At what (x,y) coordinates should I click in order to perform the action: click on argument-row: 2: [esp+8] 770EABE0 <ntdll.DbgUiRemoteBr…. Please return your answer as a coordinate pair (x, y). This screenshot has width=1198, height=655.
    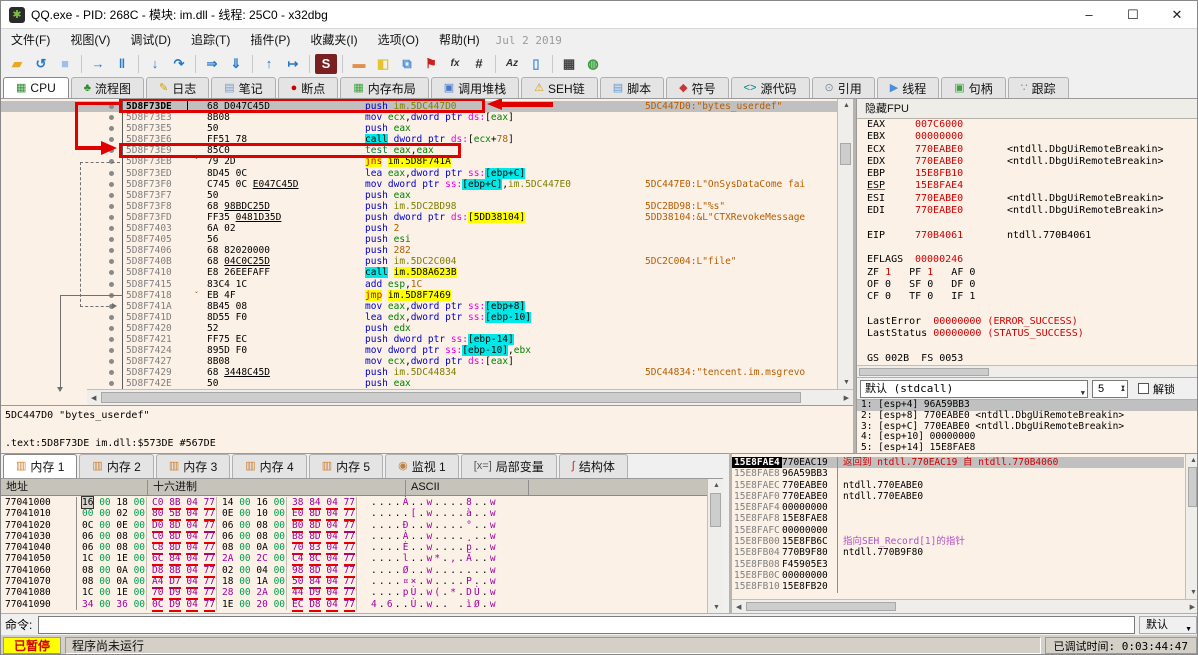
    Looking at the image, I should click on (1027, 416).